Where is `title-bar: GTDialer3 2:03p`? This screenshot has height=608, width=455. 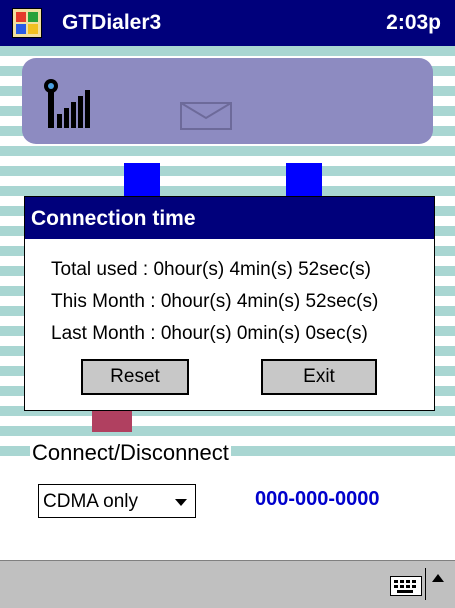 title-bar: GTDialer3 2:03p is located at coordinates (227, 23).